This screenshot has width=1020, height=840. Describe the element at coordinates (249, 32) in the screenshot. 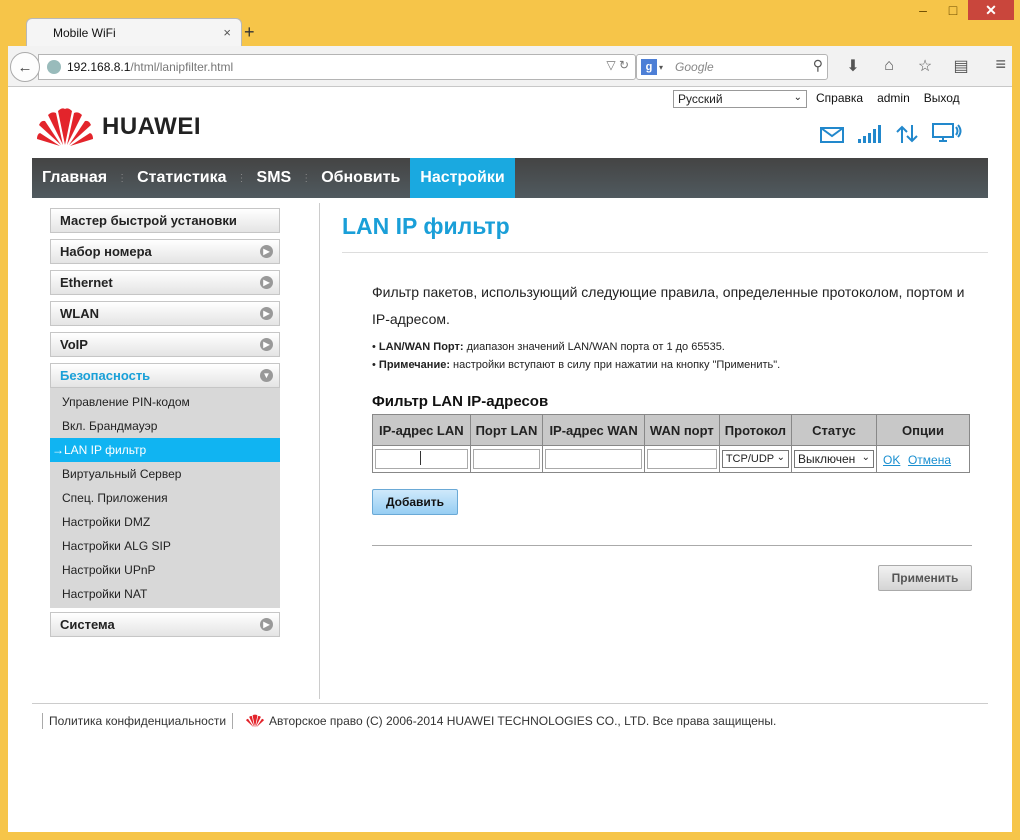

I see `new-tab-icon: +` at that location.